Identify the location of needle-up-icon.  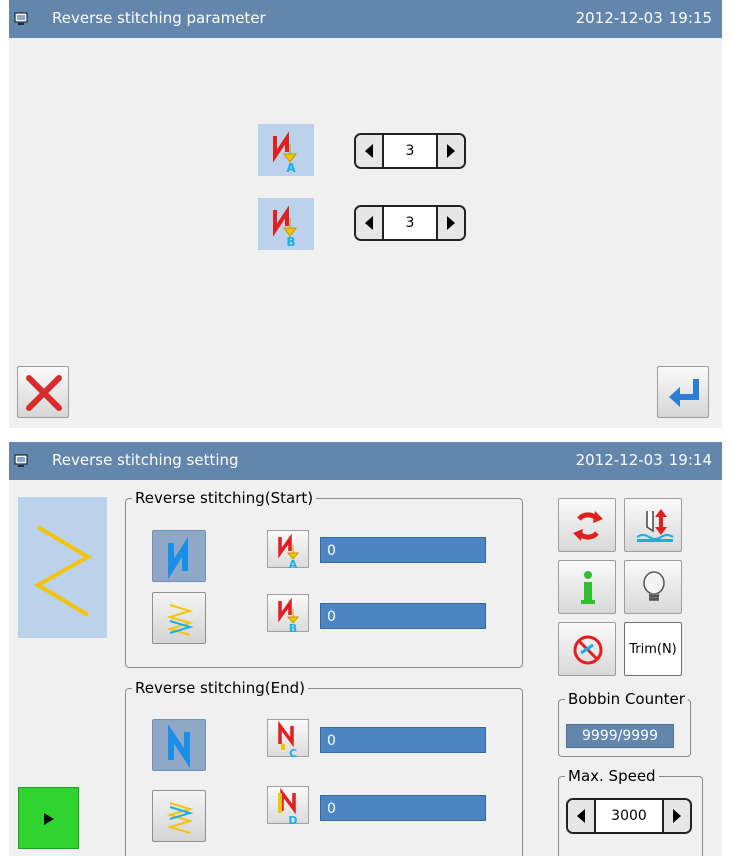
(655, 525).